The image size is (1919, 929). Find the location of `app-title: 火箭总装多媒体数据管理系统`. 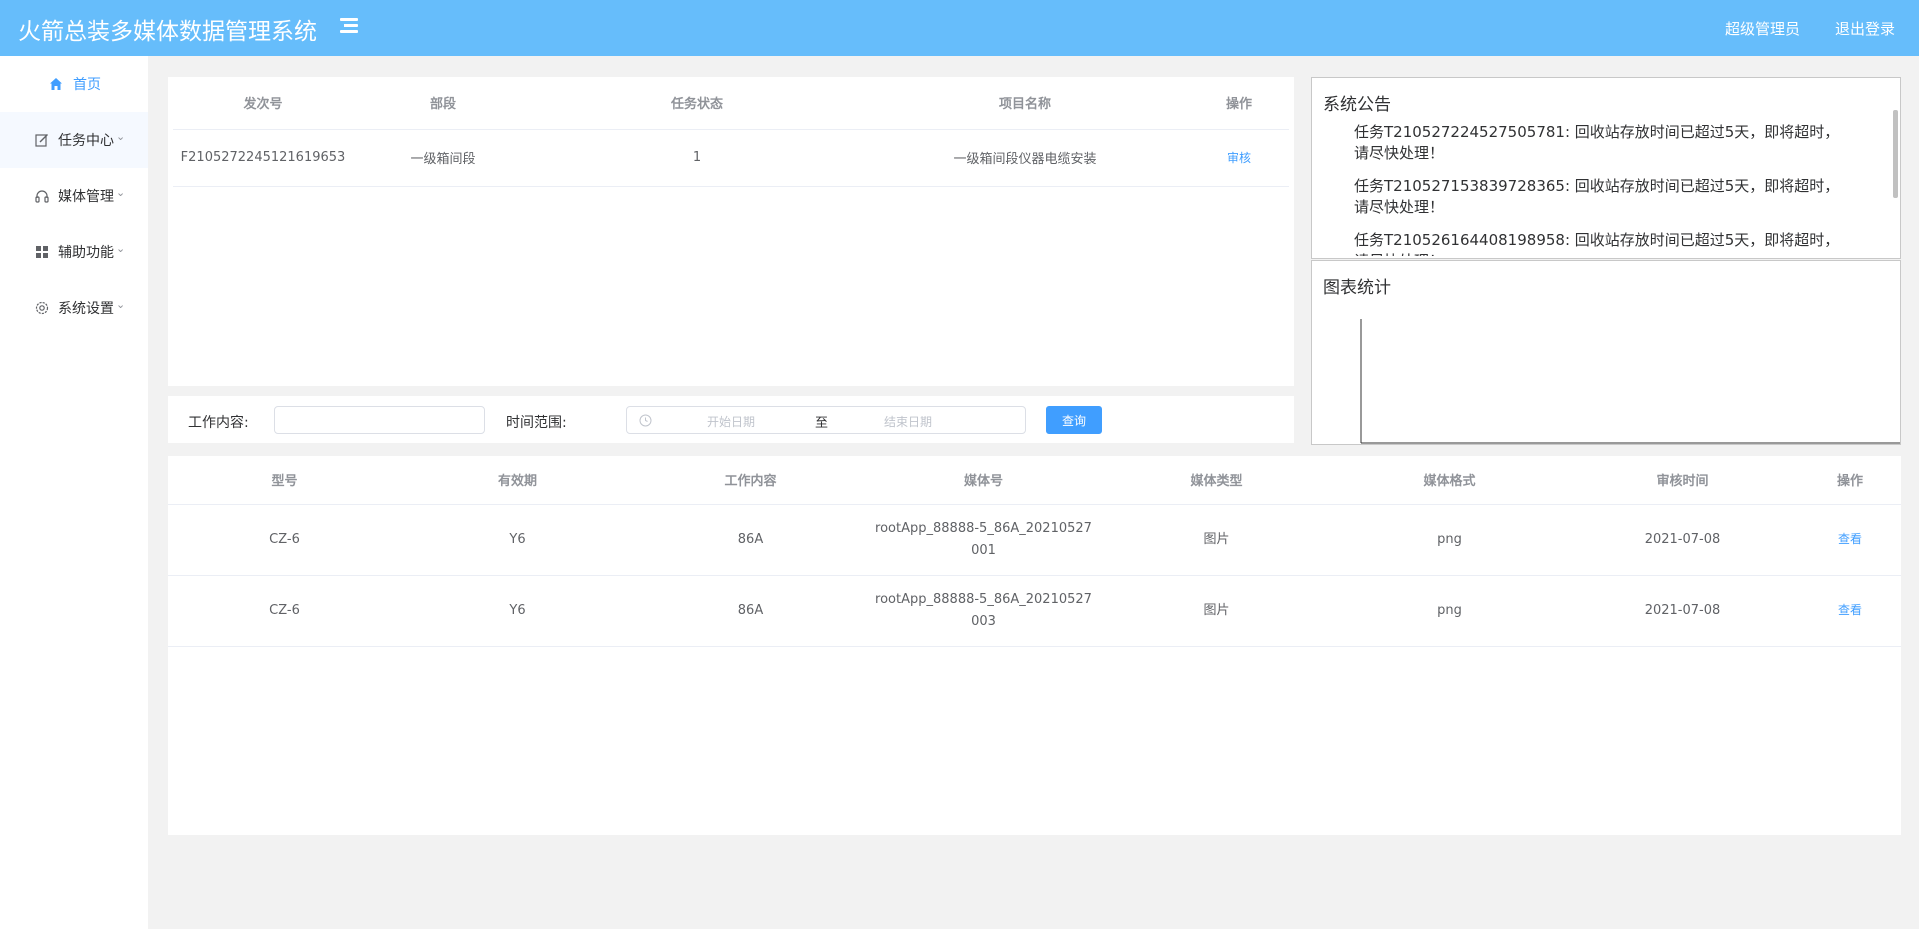

app-title: 火箭总装多媒体数据管理系统 is located at coordinates (167, 32).